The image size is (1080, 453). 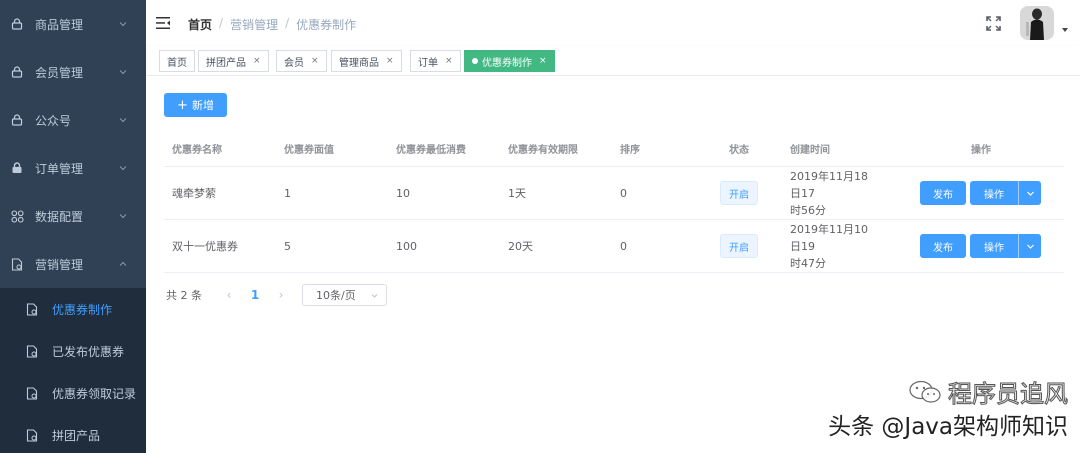 I want to click on tag-label: 首页, so click(x=177, y=63).